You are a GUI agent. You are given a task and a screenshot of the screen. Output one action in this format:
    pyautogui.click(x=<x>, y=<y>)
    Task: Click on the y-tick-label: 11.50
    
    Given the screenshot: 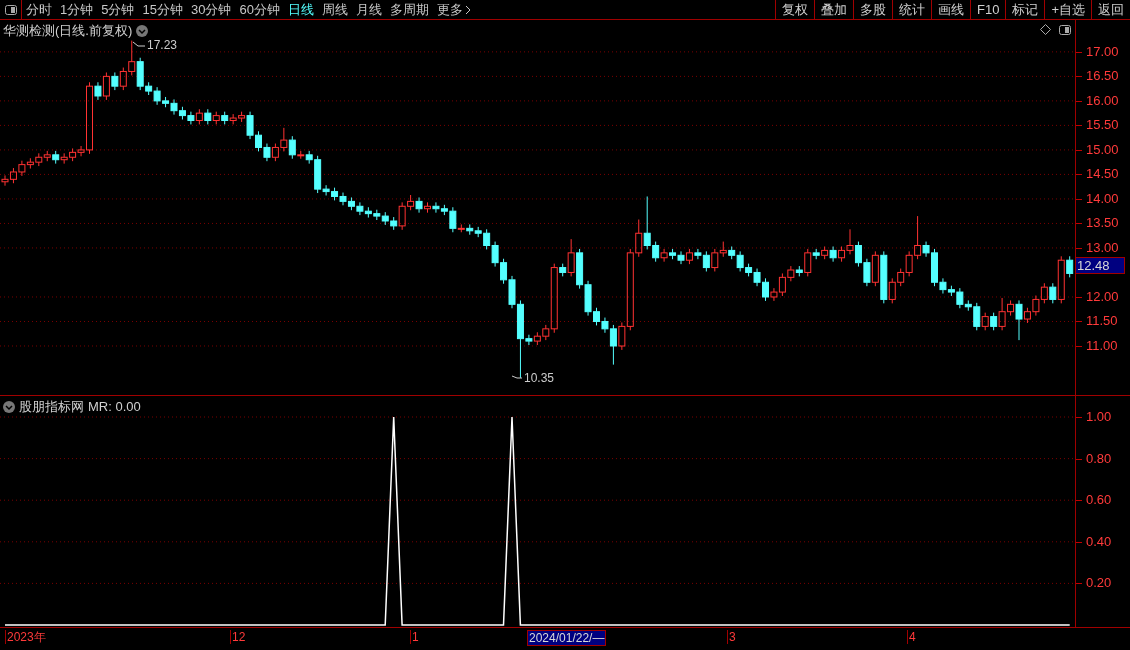 What is the action you would take?
    pyautogui.click(x=1102, y=321)
    